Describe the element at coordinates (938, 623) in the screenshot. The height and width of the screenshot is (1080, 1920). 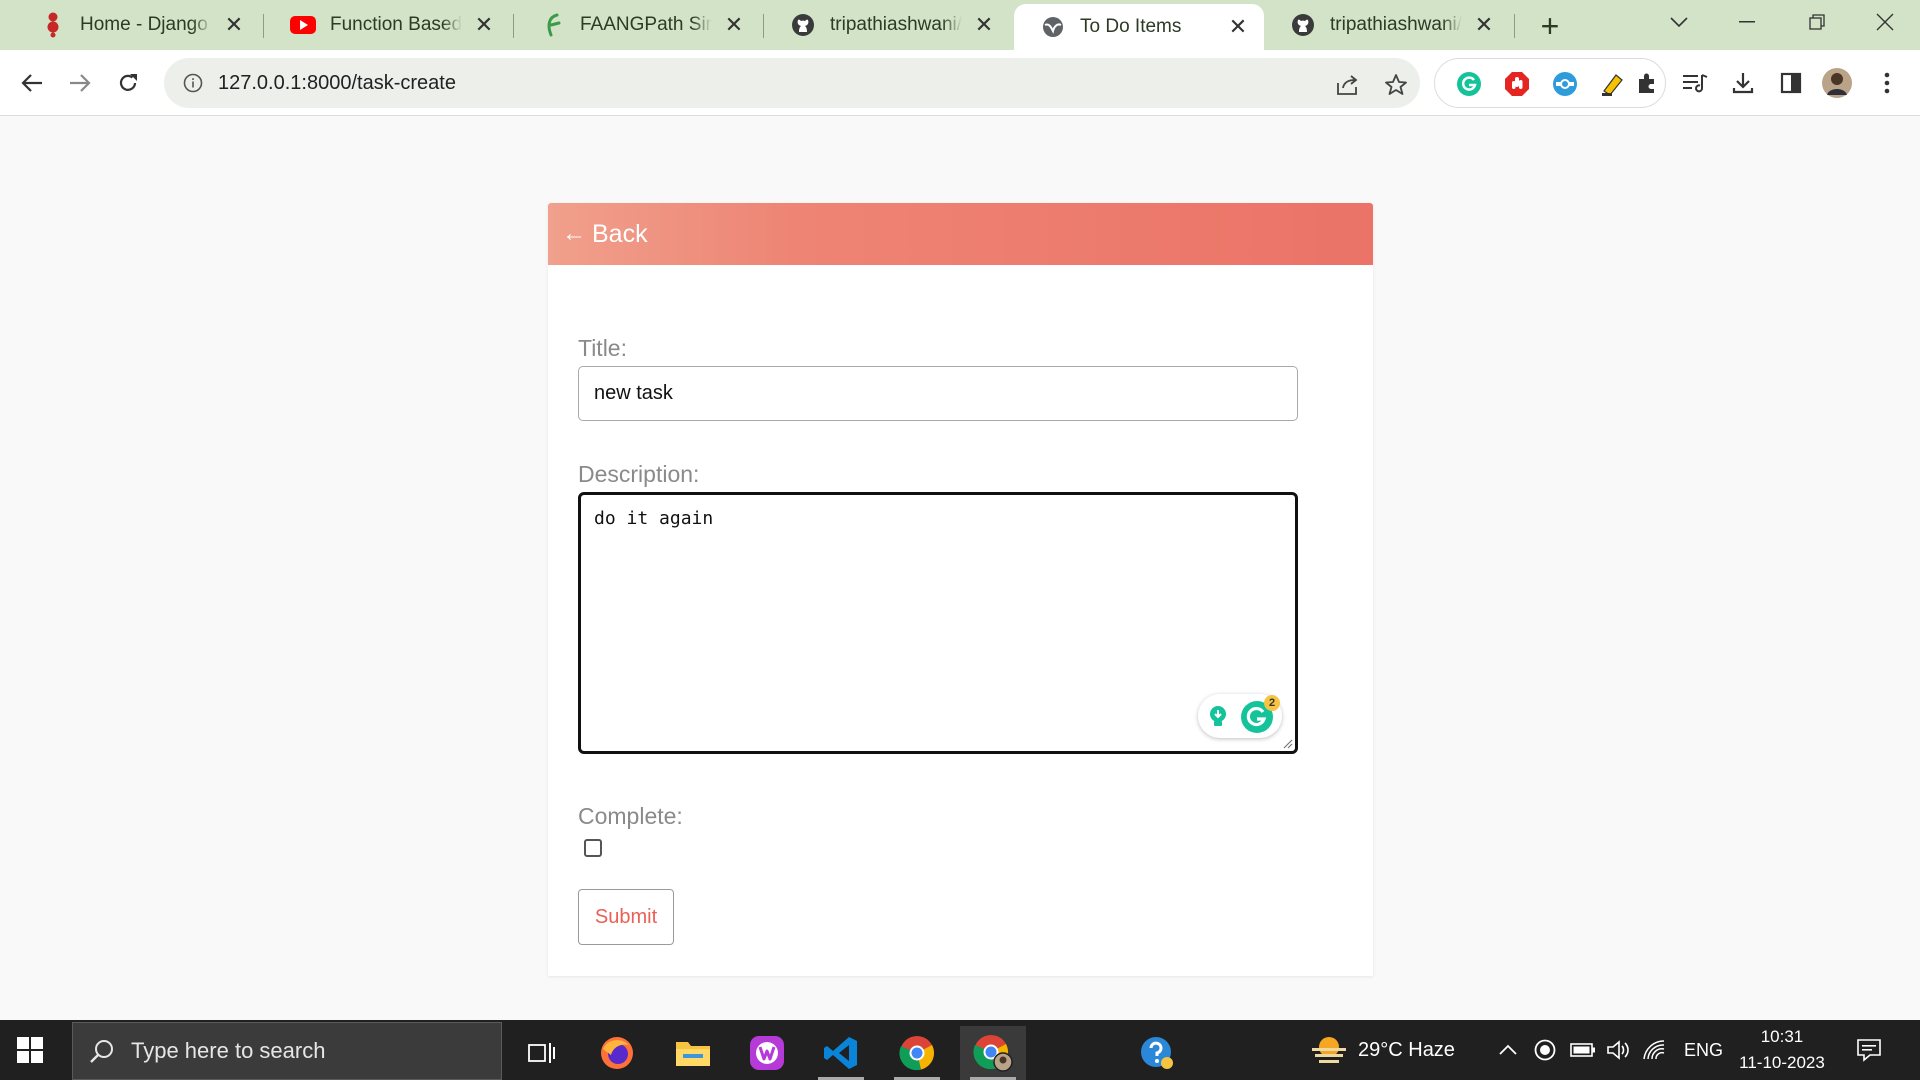
I see `description-textarea: do it again 2` at that location.